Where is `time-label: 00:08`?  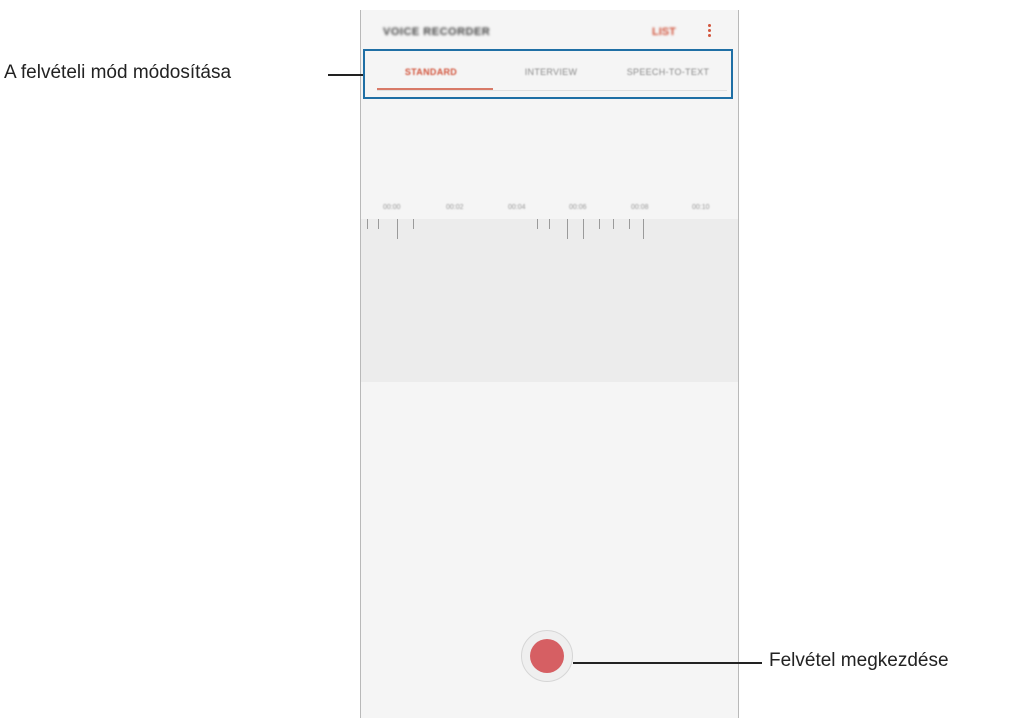
time-label: 00:08 is located at coordinates (640, 207).